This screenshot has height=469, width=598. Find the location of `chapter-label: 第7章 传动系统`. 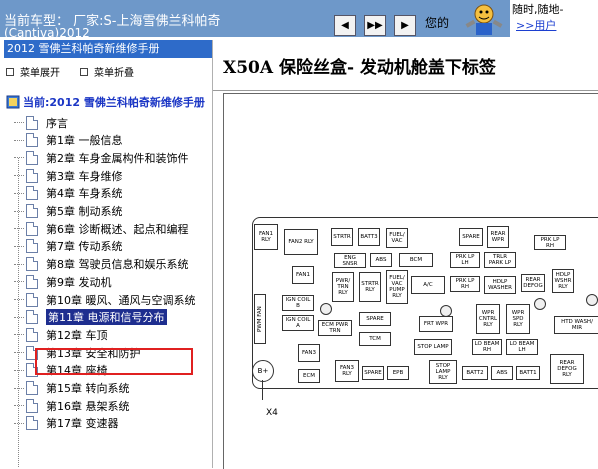

chapter-label: 第7章 传动系统 is located at coordinates (84, 247).